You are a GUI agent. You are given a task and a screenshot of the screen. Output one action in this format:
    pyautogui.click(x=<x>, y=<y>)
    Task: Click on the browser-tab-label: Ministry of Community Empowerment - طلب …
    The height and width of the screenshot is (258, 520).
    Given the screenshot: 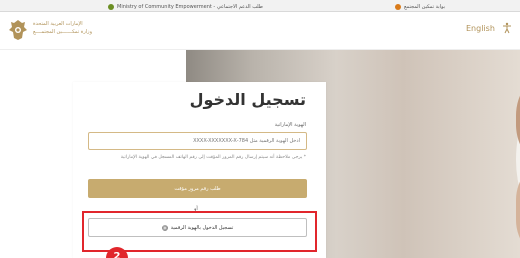 What is the action you would take?
    pyautogui.click(x=190, y=6)
    